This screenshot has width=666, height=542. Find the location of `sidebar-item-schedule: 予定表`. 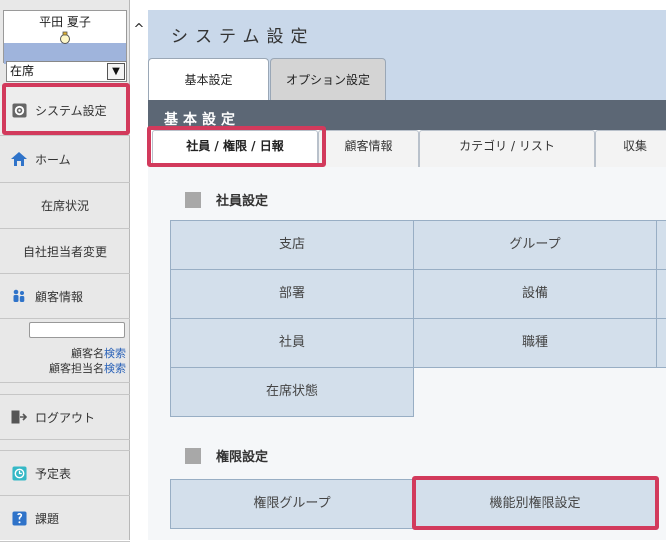

sidebar-item-schedule: 予定表 is located at coordinates (65, 473).